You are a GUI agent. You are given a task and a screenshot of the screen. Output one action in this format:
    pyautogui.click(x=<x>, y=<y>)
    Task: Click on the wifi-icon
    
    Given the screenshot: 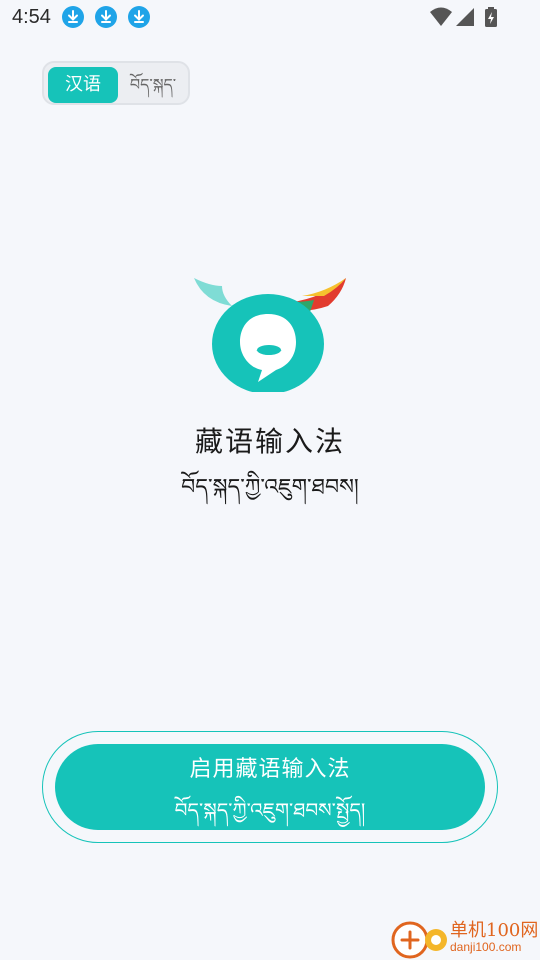 What is the action you would take?
    pyautogui.click(x=441, y=16)
    